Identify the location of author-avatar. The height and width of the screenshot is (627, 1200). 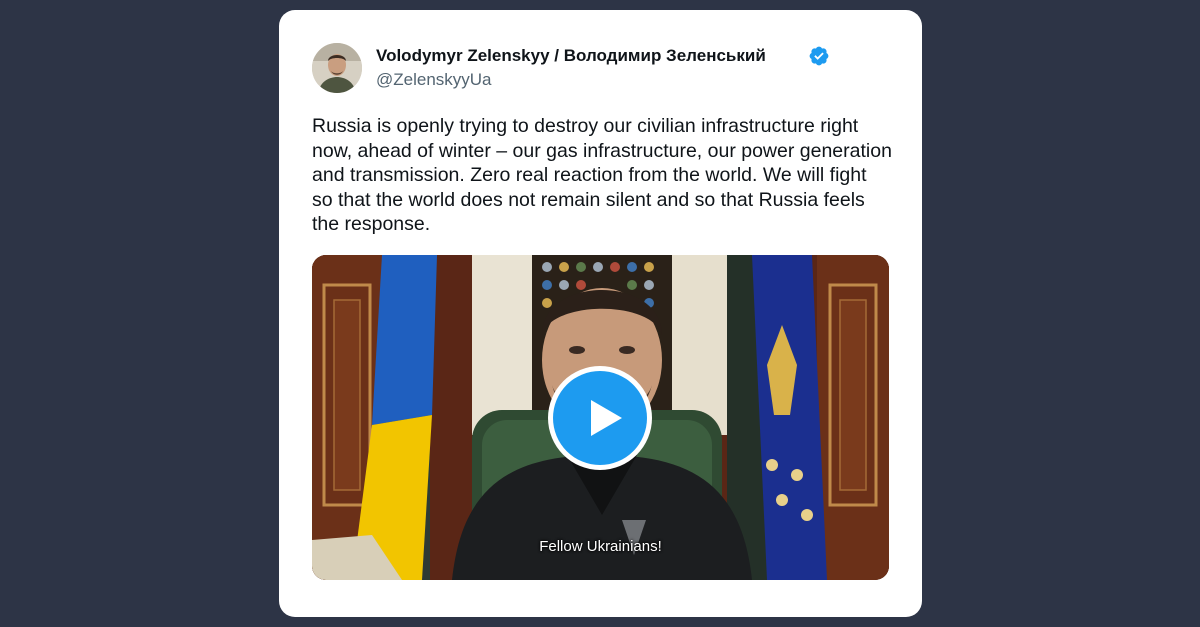
(337, 68).